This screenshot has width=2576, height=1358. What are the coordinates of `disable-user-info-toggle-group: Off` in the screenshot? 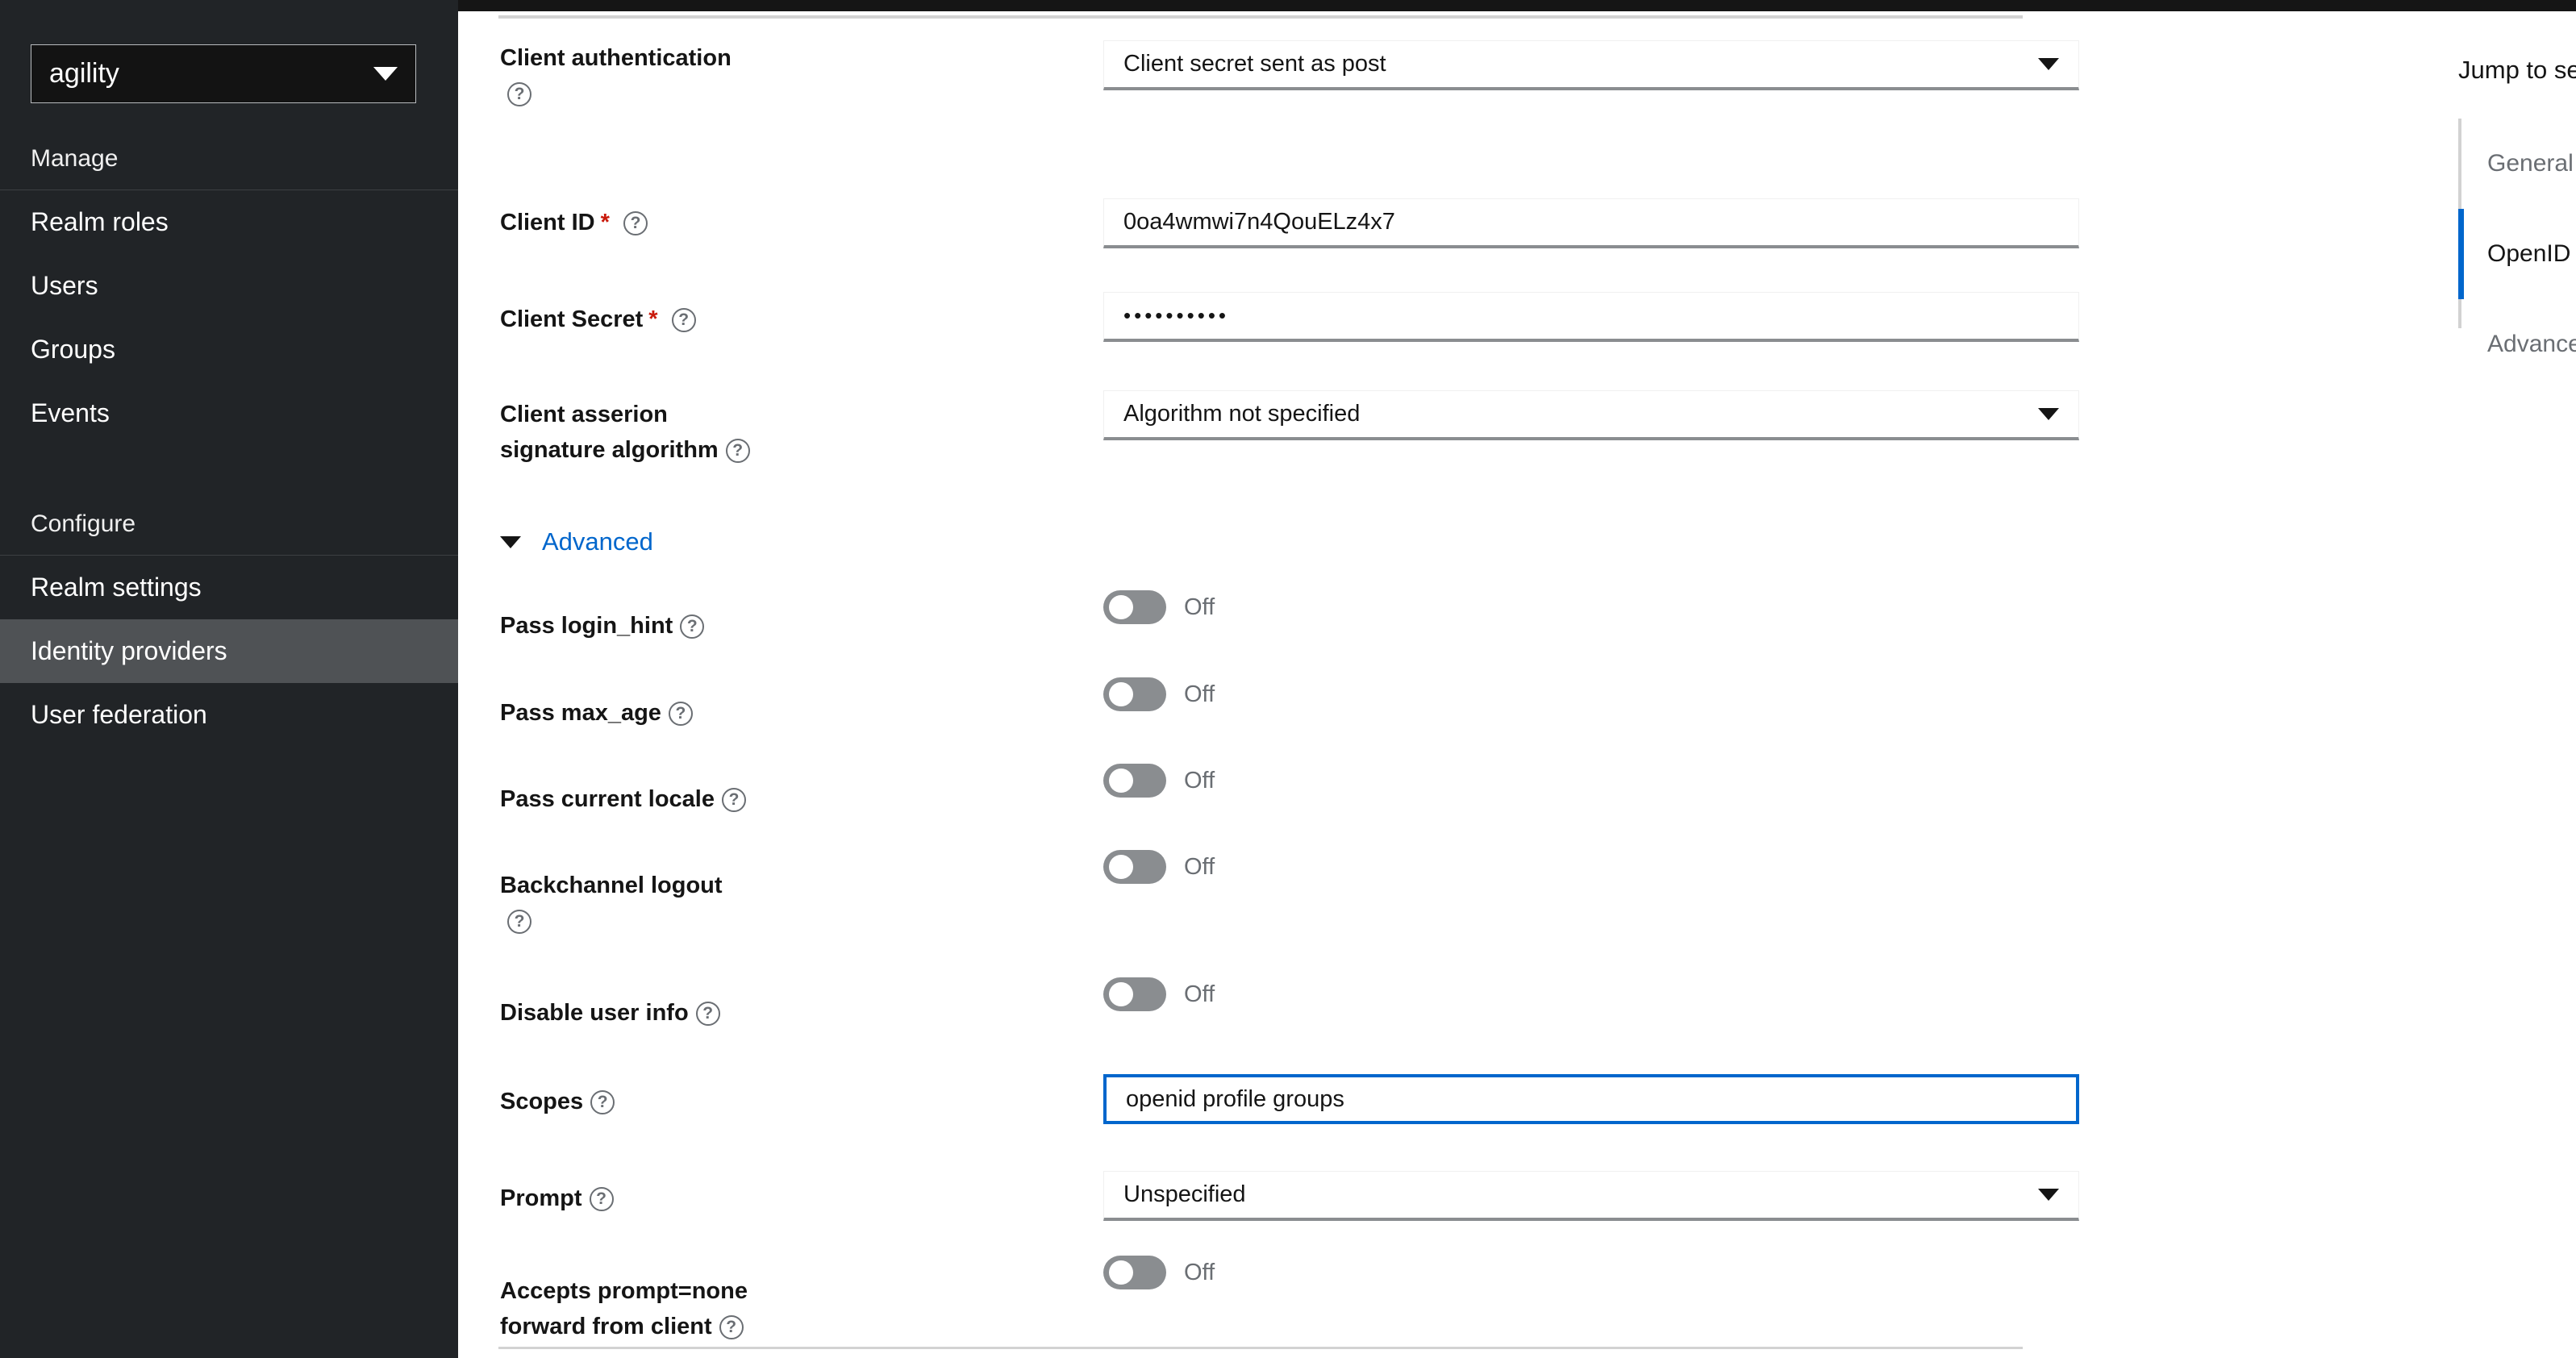 It's located at (1159, 994).